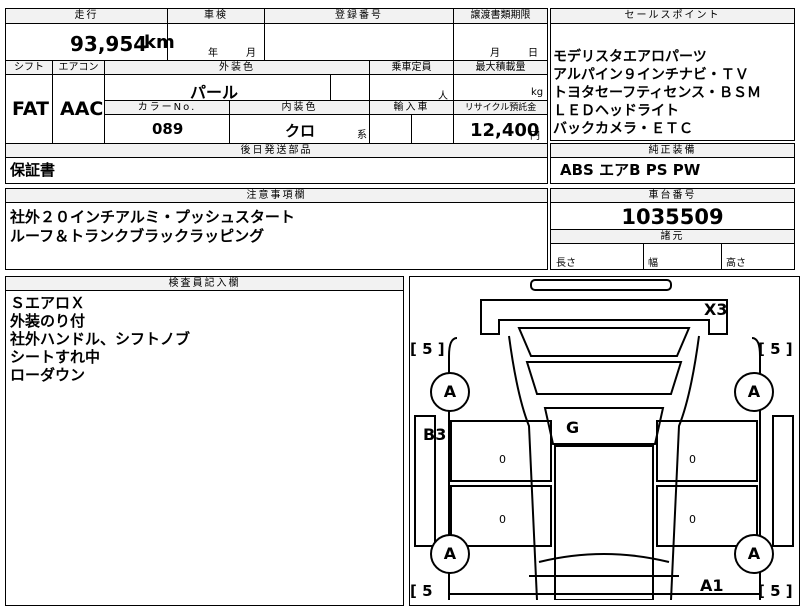 The height and width of the screenshot is (606, 800). I want to click on tread-front-left: [ 5, so click(421, 591).